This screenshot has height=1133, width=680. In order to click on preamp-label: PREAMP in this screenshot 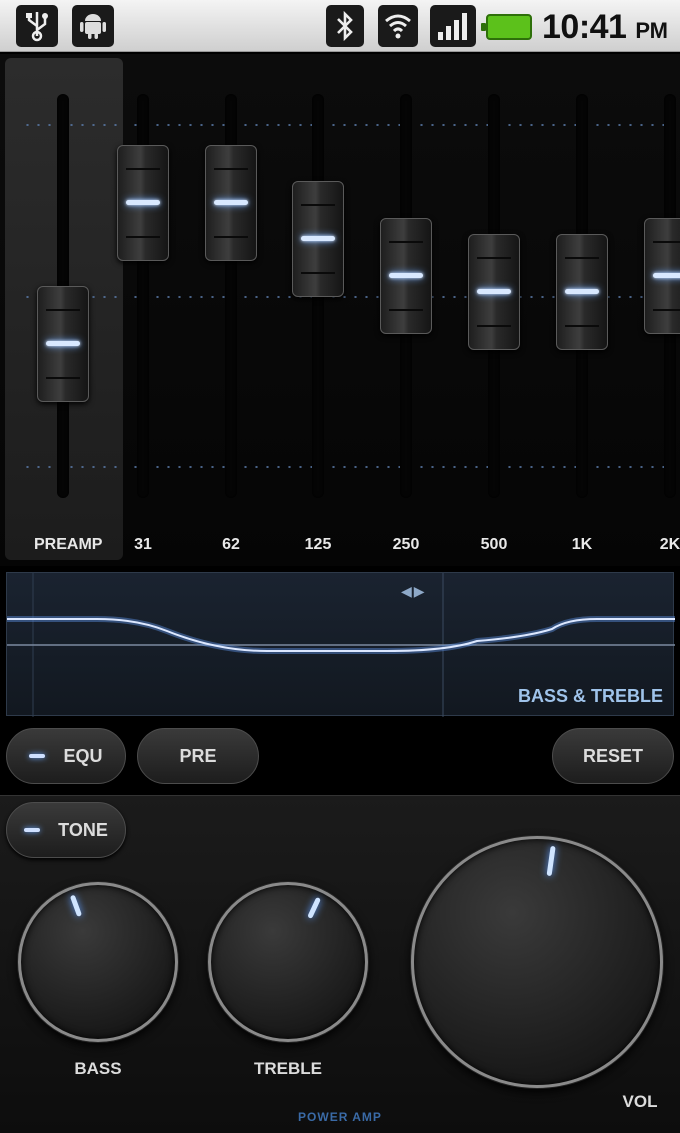, I will do `click(68, 544)`.